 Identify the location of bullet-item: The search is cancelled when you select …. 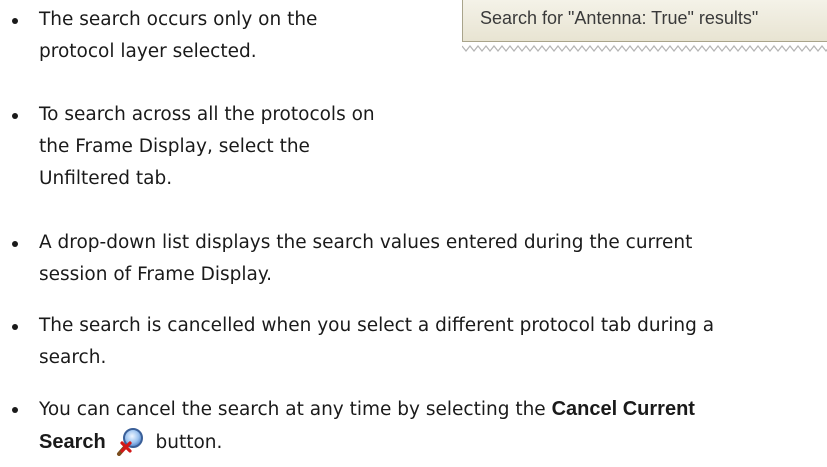
(363, 342).